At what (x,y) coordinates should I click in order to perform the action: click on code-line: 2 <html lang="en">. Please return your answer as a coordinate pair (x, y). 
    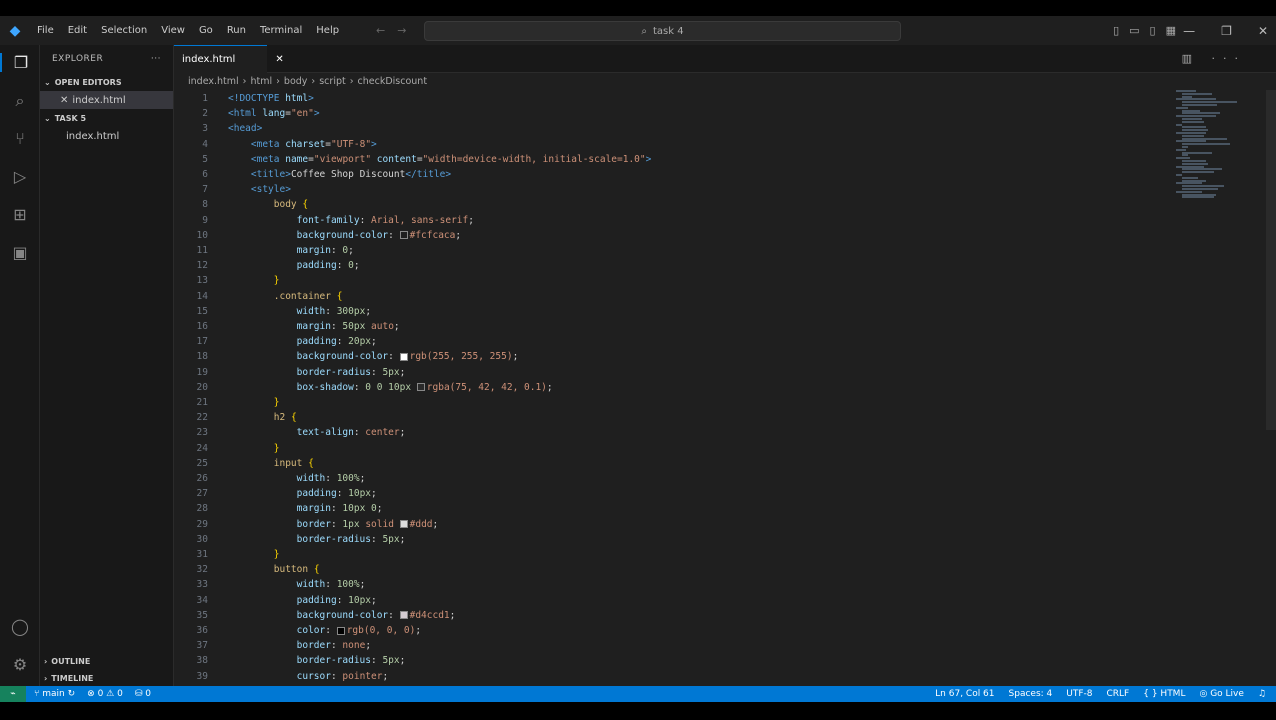
    Looking at the image, I should click on (674, 113).